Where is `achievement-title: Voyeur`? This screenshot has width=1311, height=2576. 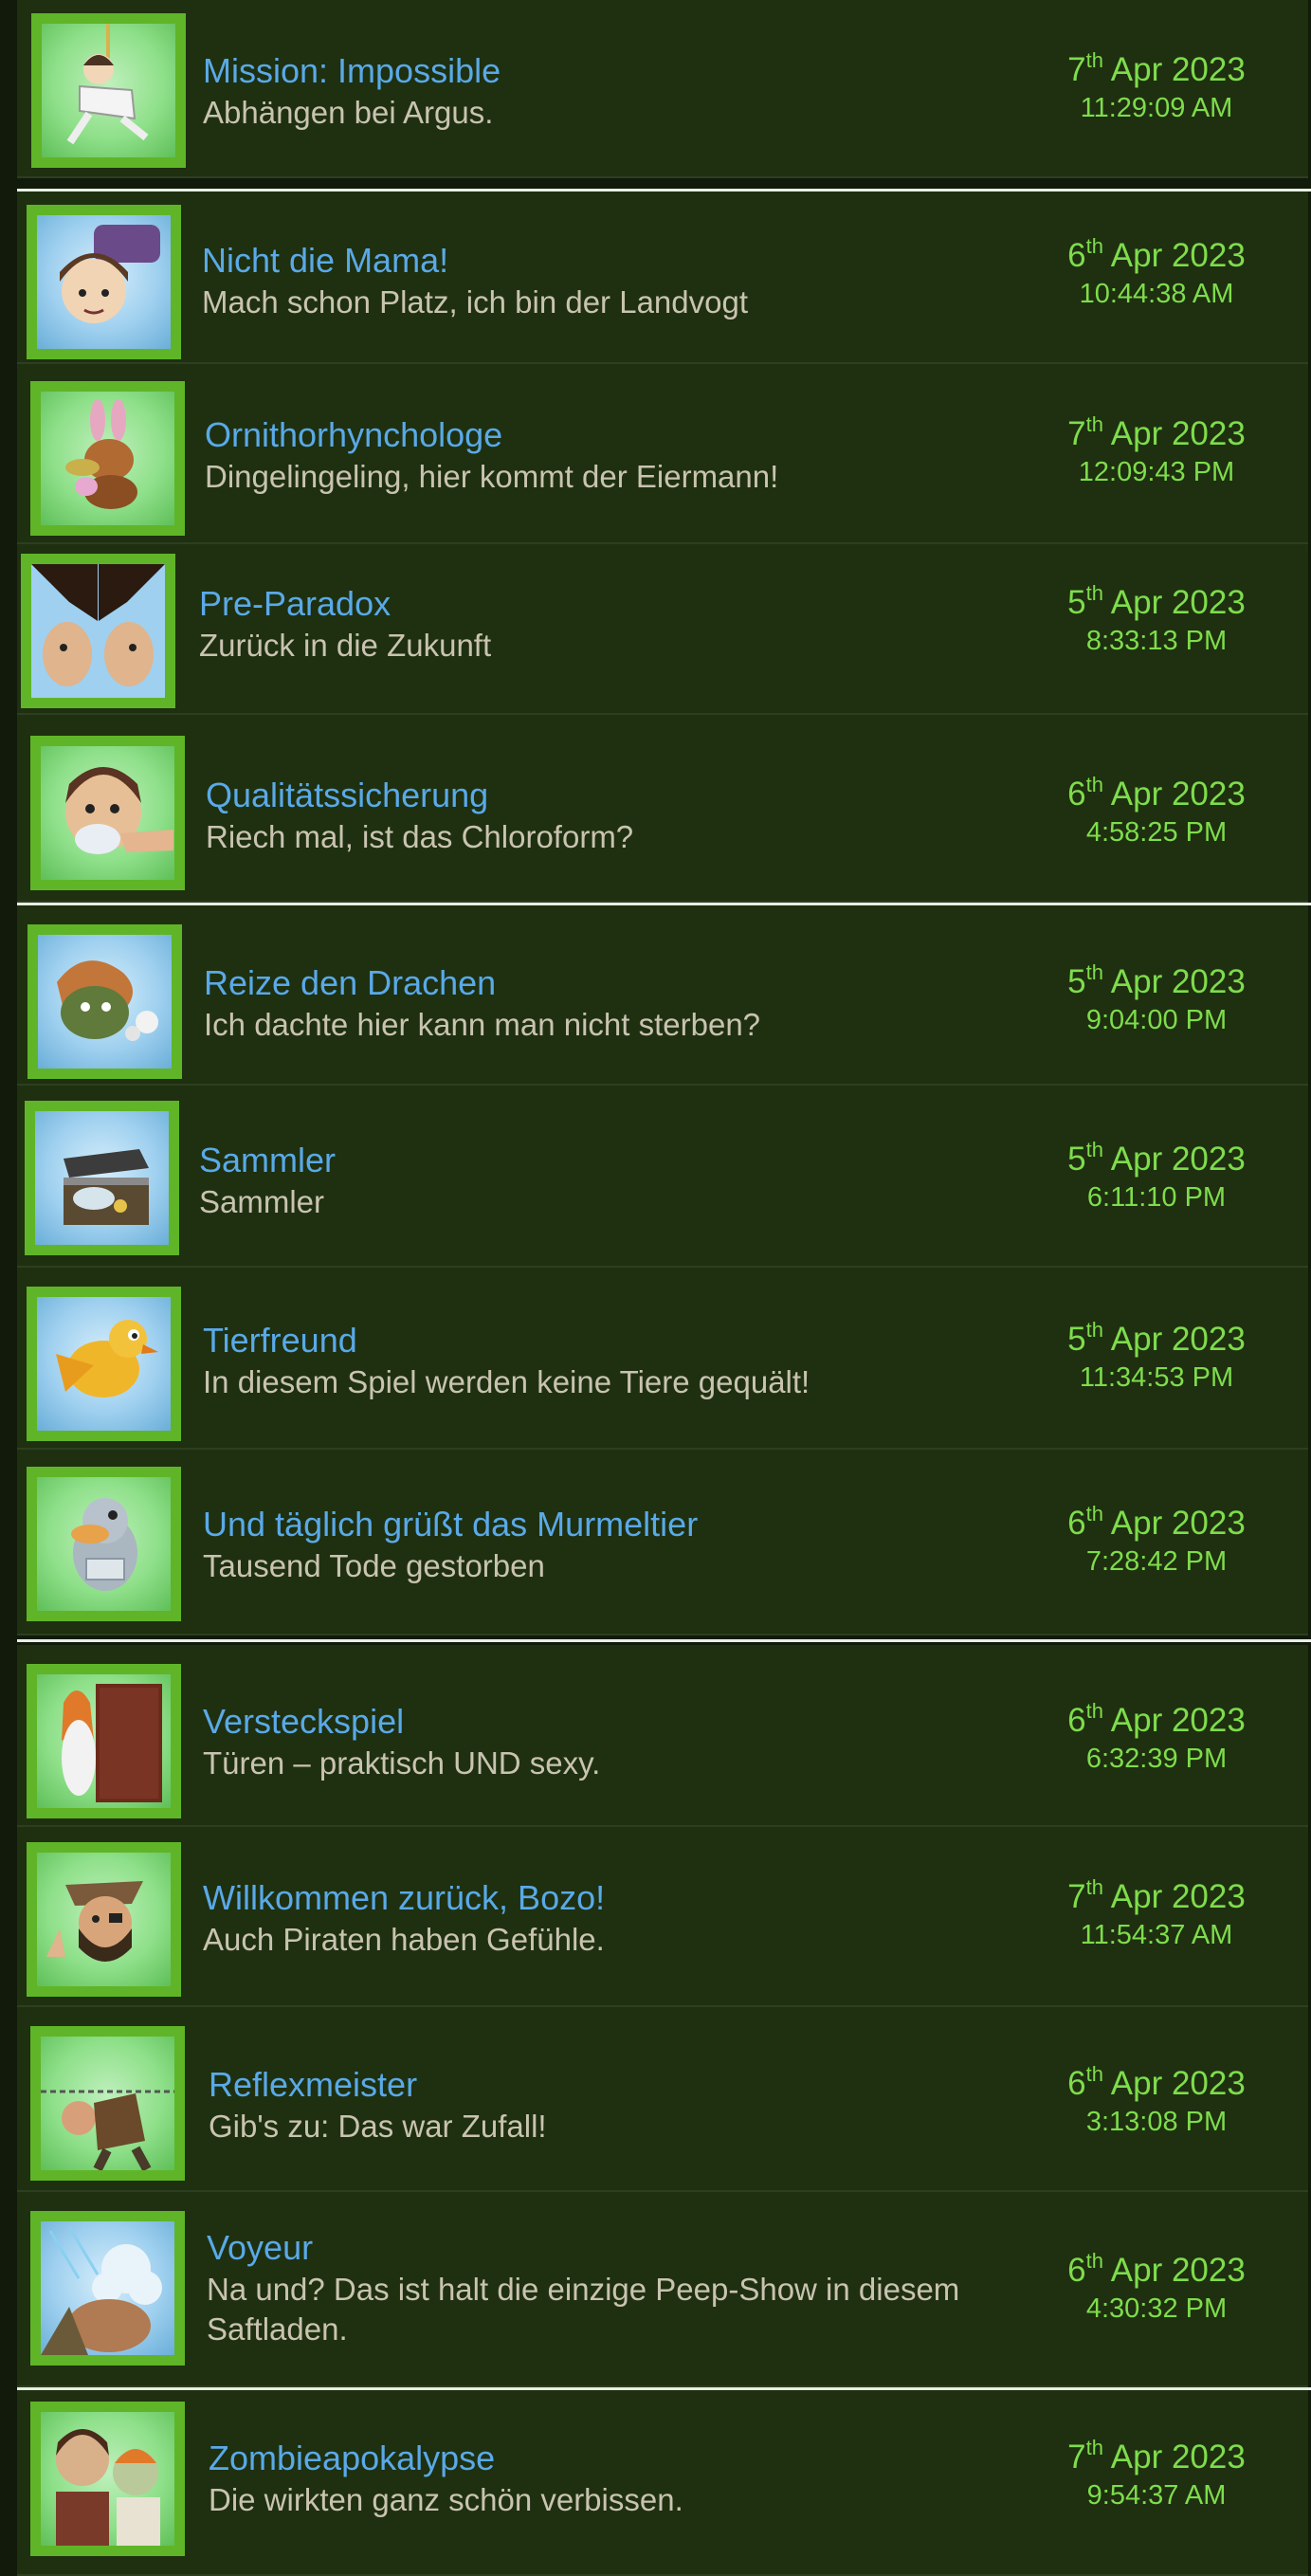 achievement-title: Voyeur is located at coordinates (261, 2247).